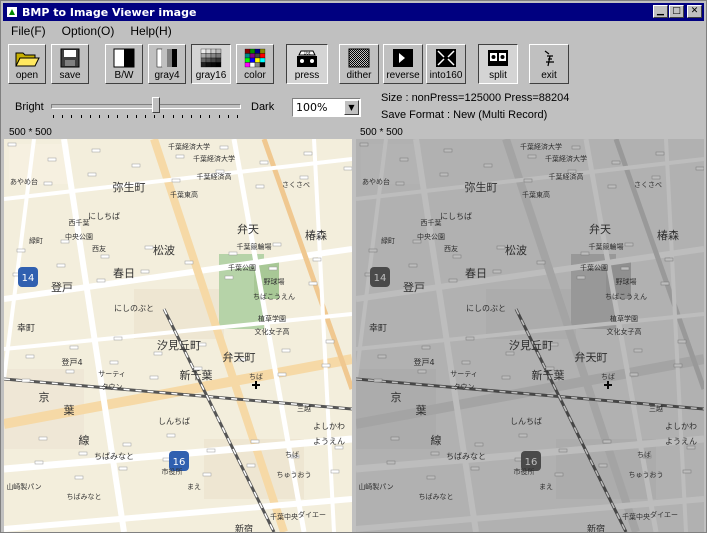 Image resolution: width=707 pixels, height=533 pixels. Describe the element at coordinates (114, 456) in the screenshot. I see `map-label: ちばみなと` at that location.